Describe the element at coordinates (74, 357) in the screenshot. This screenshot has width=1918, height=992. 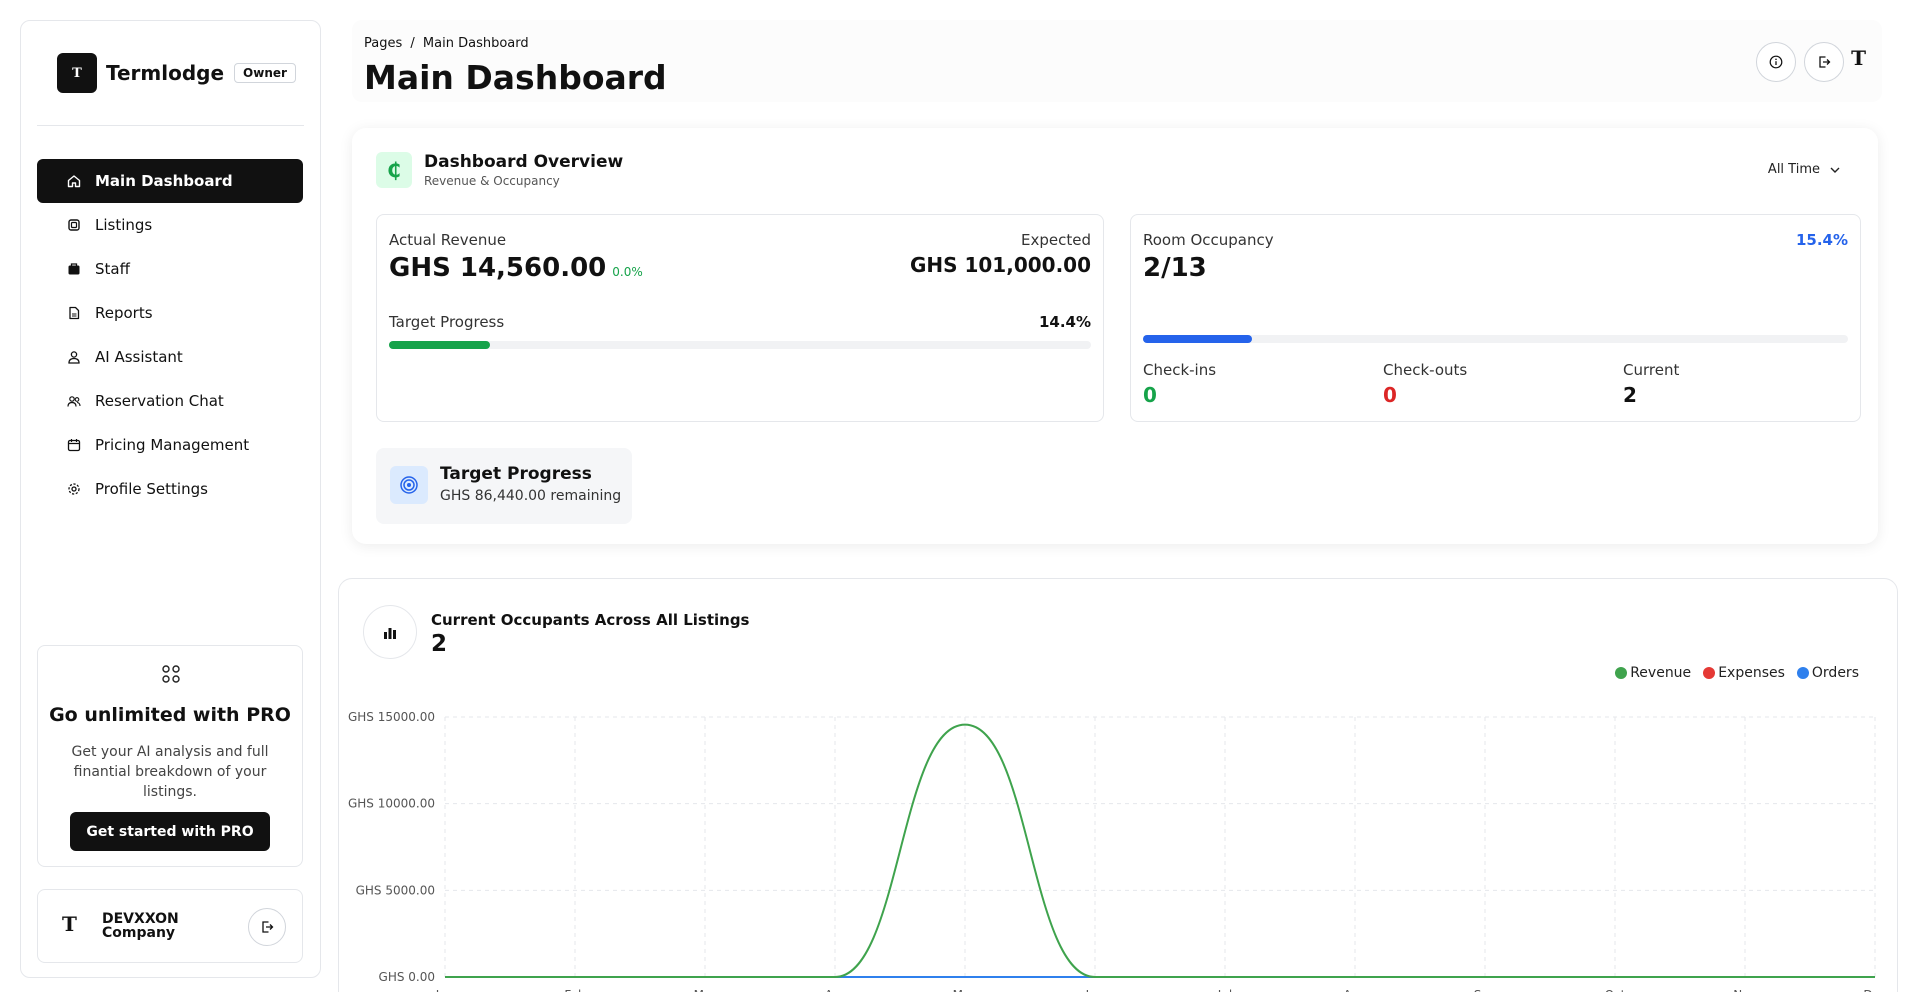
I see `user-icon` at that location.